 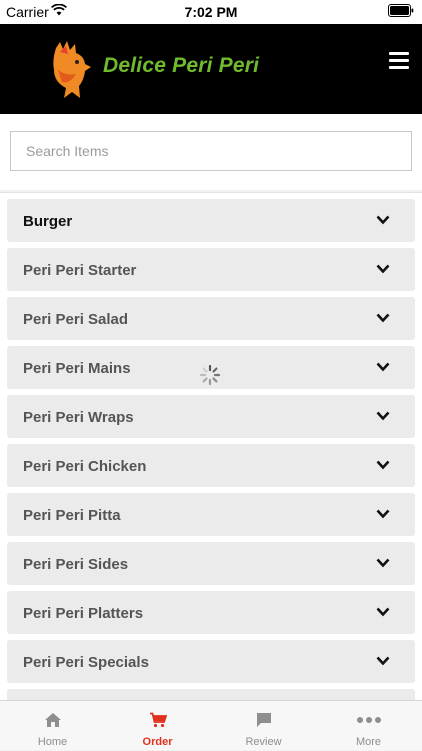 I want to click on category-item: Peri Peri Pitta, so click(x=211, y=514).